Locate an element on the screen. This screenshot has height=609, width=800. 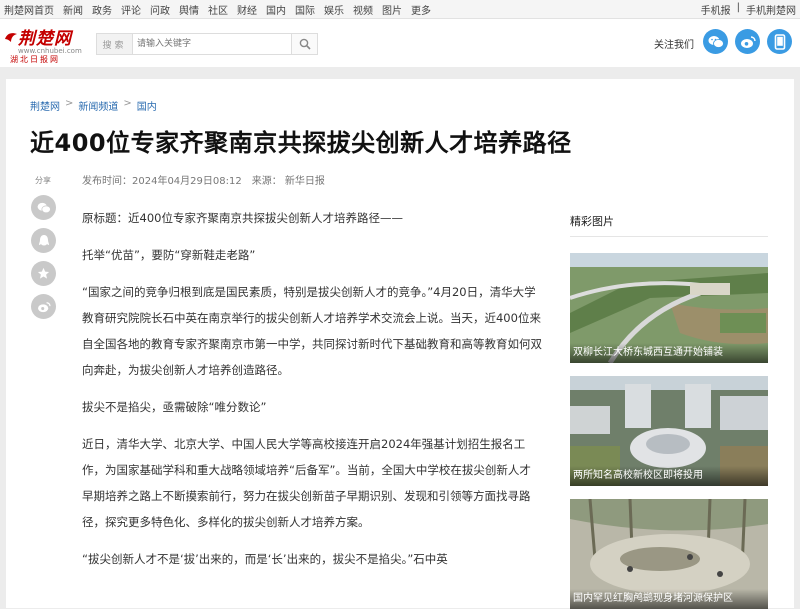
share-qq-button is located at coordinates (43, 240).